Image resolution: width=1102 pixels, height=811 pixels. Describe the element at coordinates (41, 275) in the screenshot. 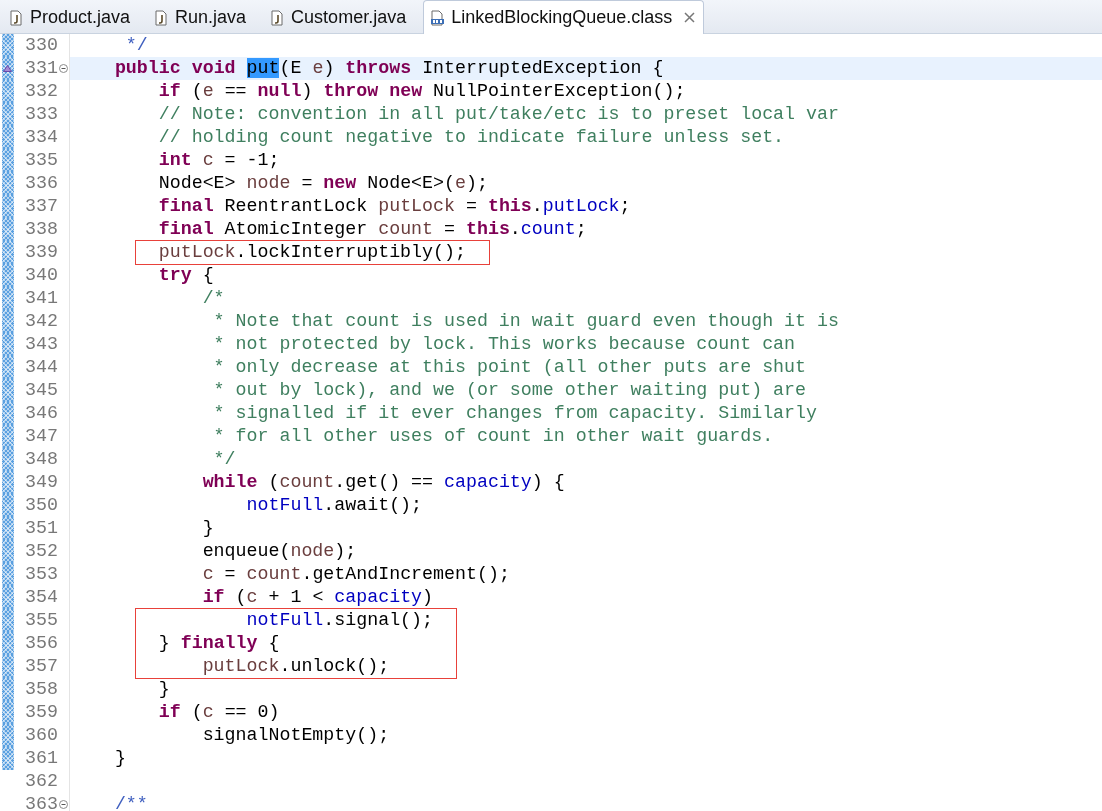

I see `line-number: 340` at that location.